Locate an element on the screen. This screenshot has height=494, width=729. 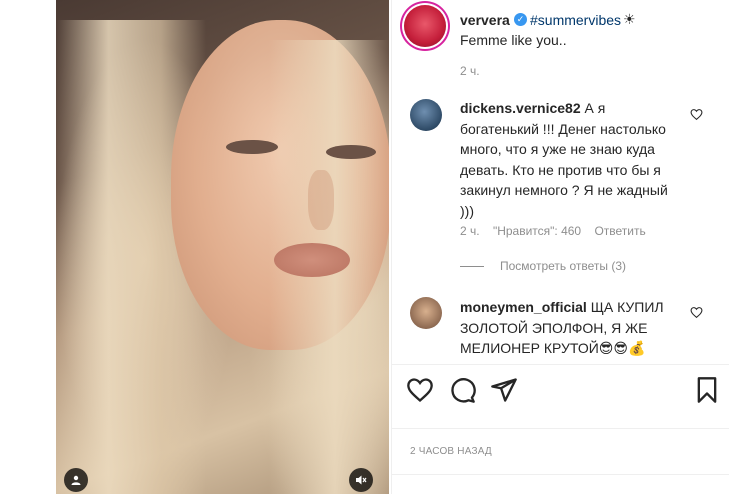
comment-meta: 2 ч. "Нравится": 460 Ответить is located at coordinates (558, 231).